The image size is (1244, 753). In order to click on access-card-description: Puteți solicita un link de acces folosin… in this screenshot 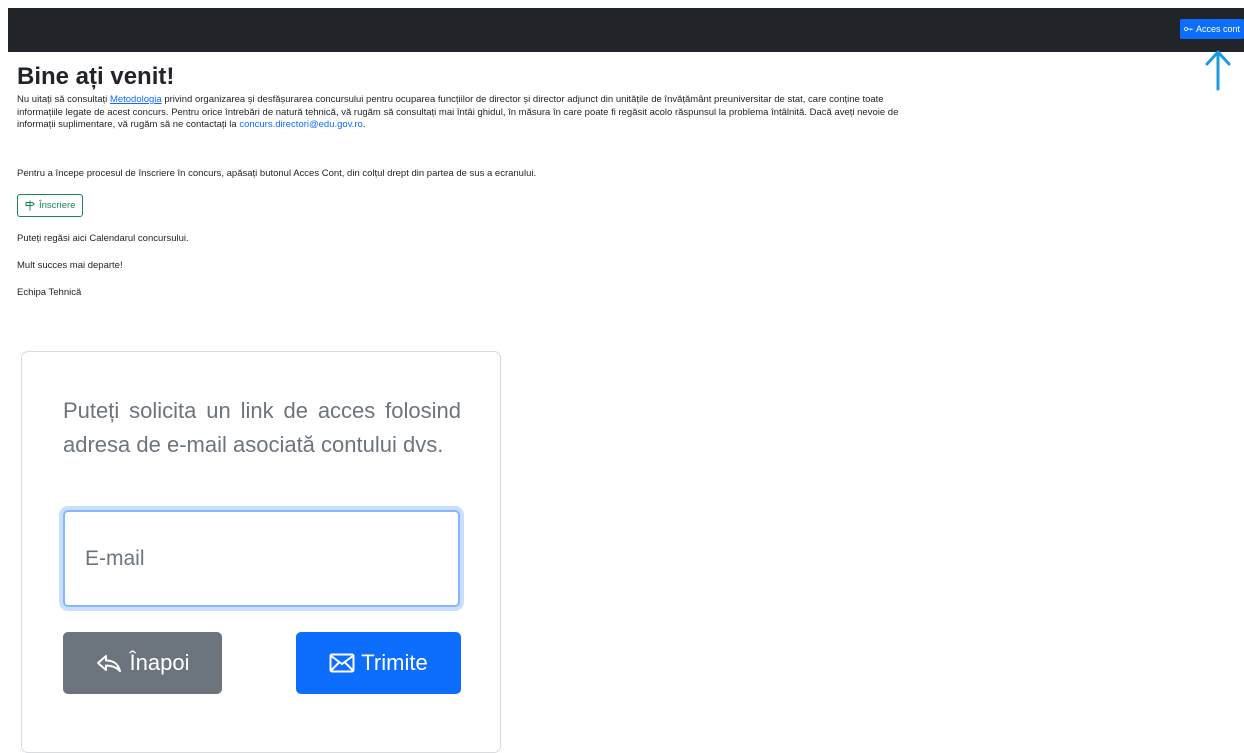, I will do `click(262, 427)`.